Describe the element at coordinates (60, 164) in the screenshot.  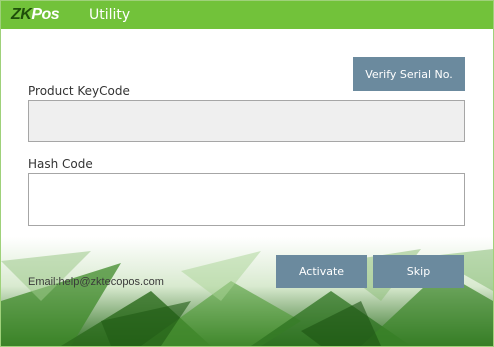
I see `hash-code-label: Hash Code` at that location.